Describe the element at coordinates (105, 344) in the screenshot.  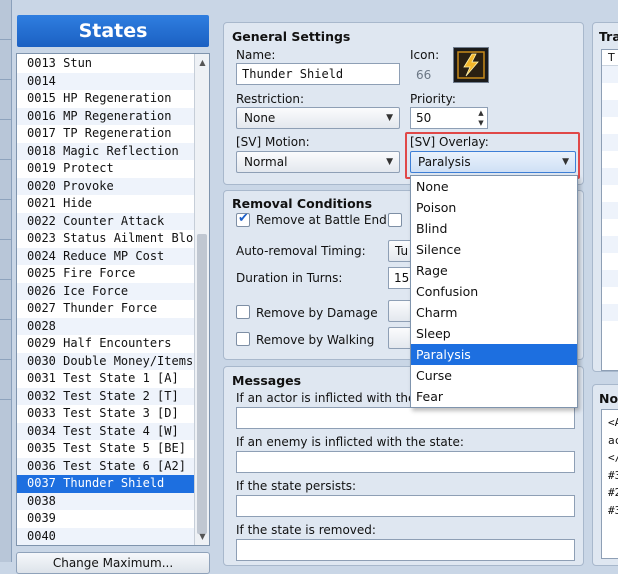
I see `state-list-item: 0029 Half Encounters` at that location.